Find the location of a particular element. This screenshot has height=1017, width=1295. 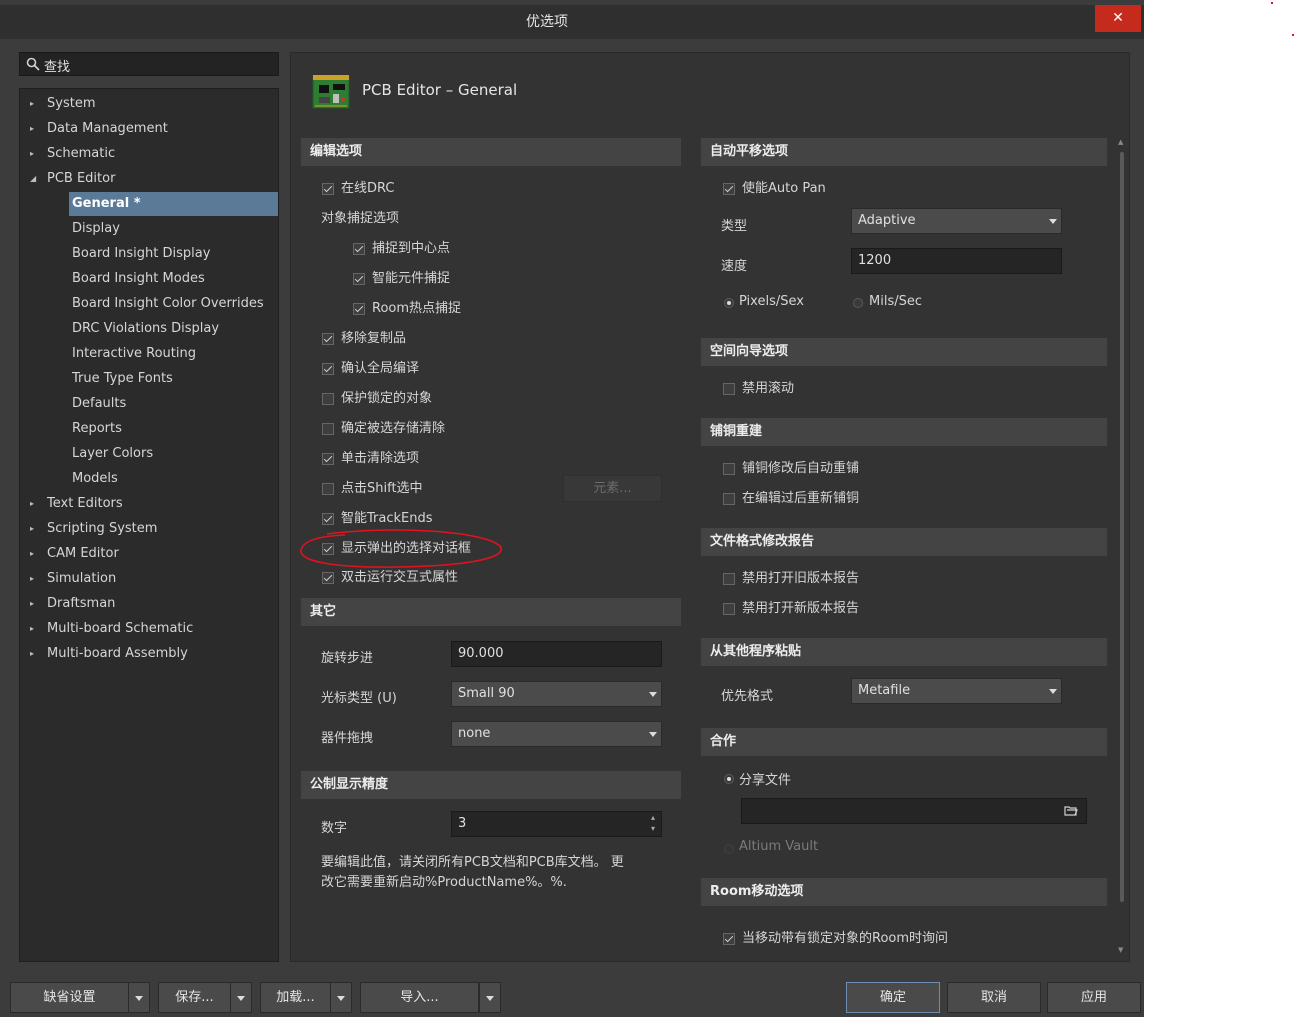

rotation-step-input: 90.000 is located at coordinates (556, 654).